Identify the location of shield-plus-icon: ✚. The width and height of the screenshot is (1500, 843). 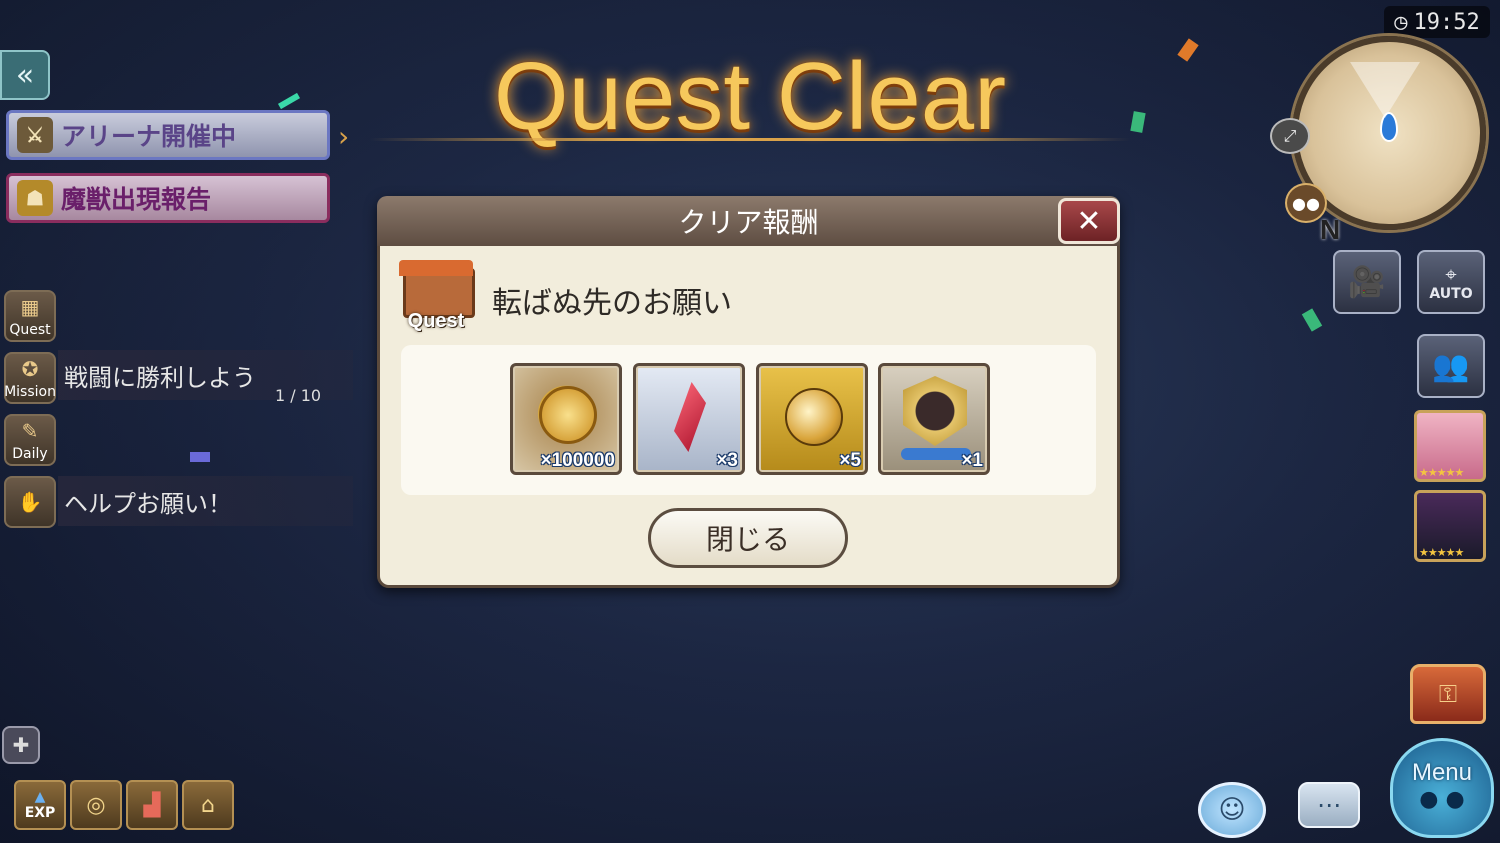
(21, 745).